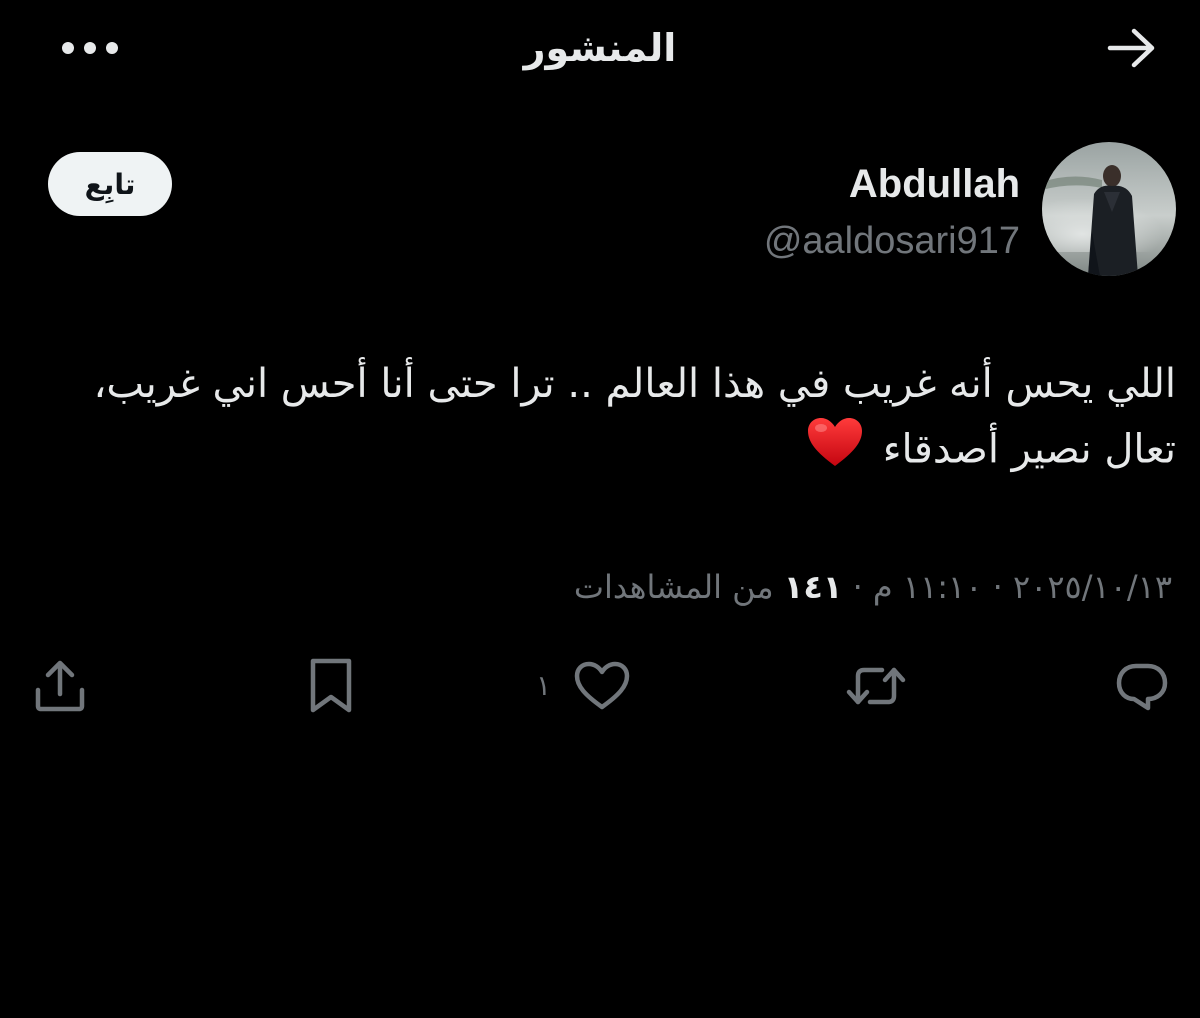  I want to click on follow-button: تابِع, so click(110, 184).